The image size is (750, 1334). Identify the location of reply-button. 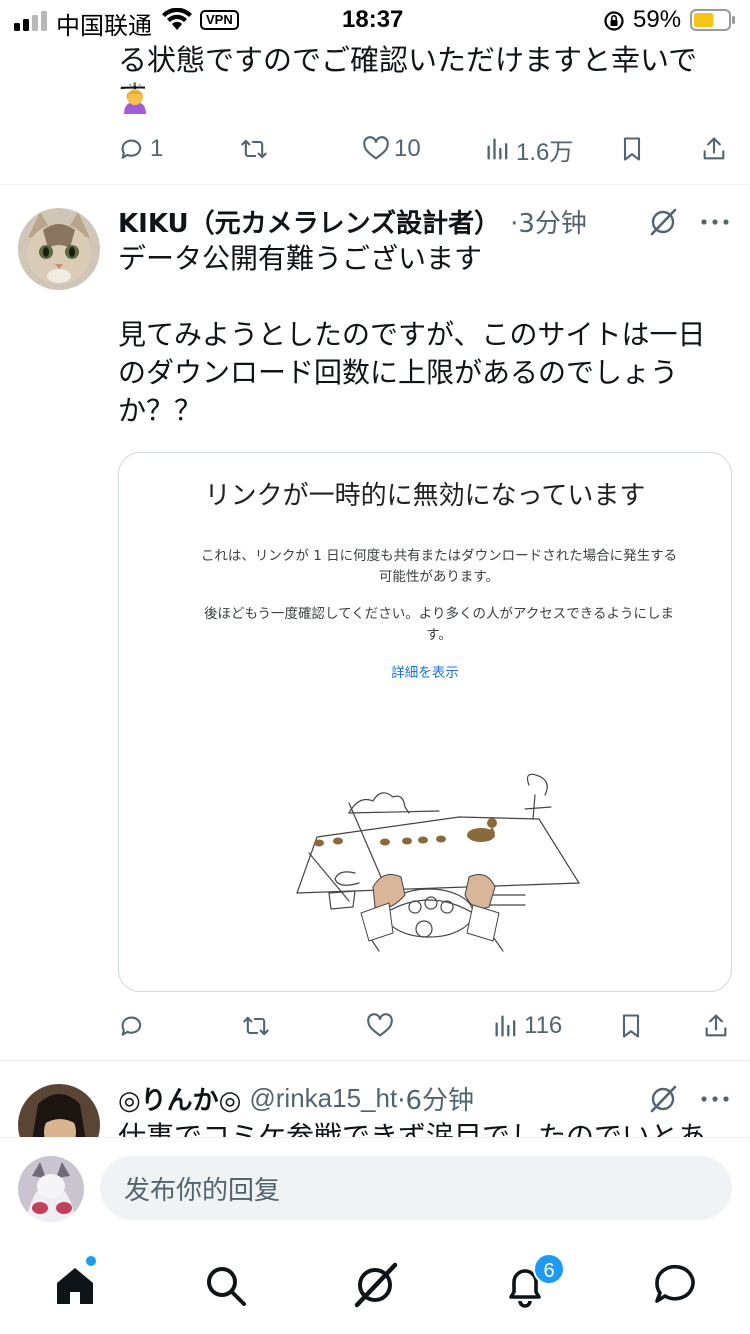
(134, 1026).